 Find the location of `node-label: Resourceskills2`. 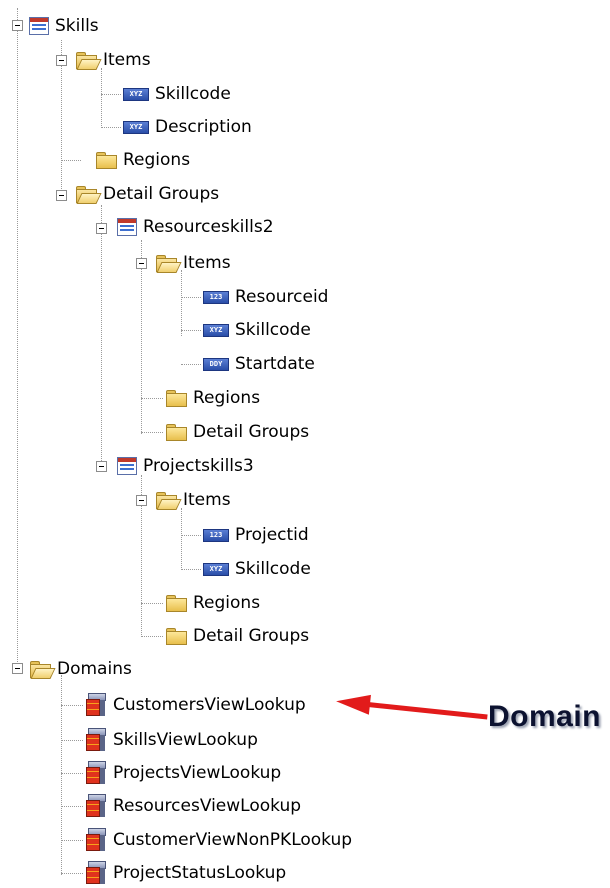

node-label: Resourceskills2 is located at coordinates (208, 227).